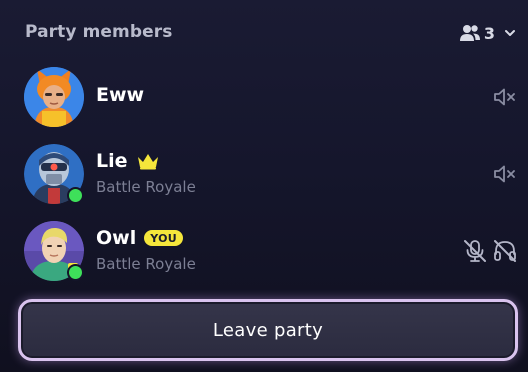  I want to click on member-name: Eww, so click(120, 95).